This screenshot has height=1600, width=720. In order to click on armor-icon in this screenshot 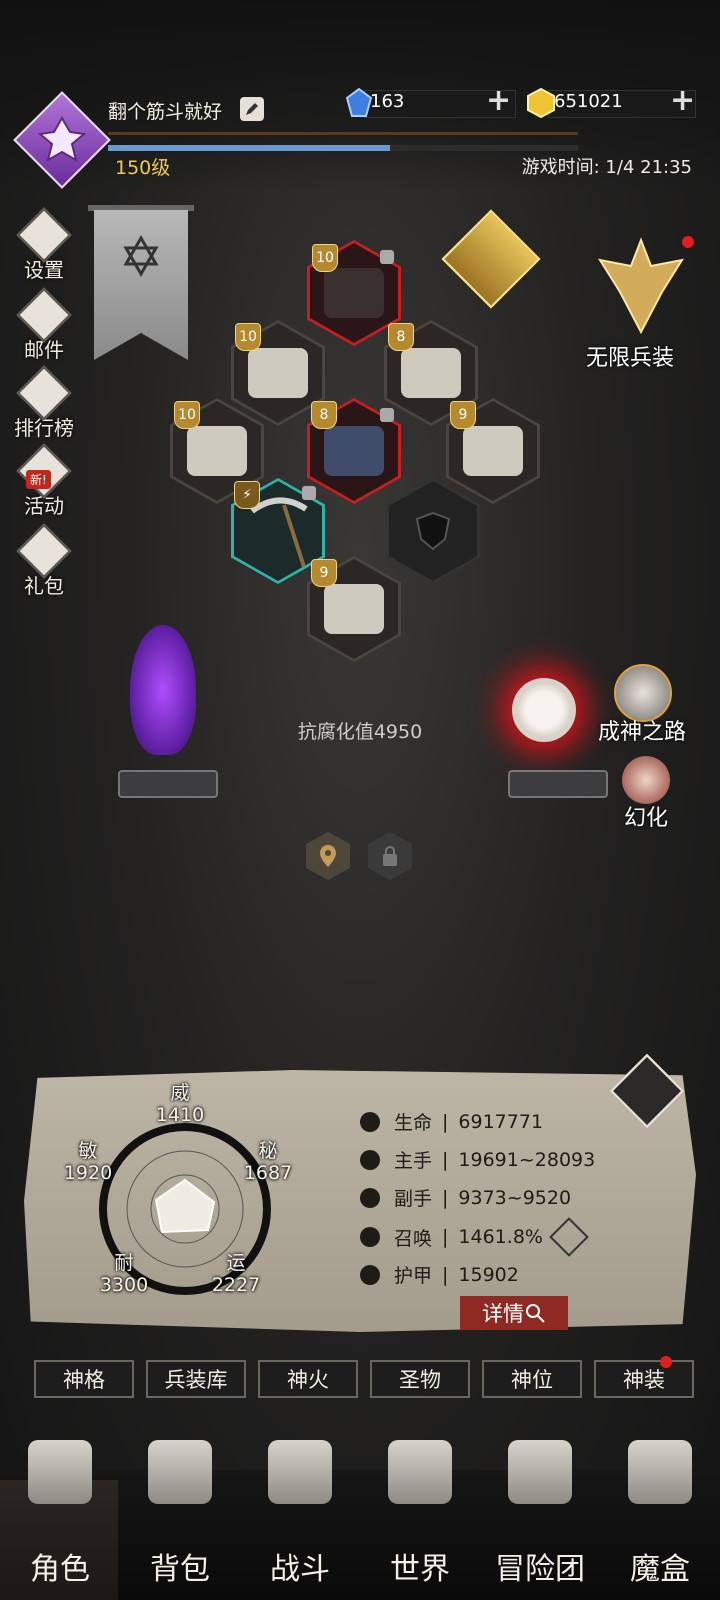, I will do `click(370, 1274)`.